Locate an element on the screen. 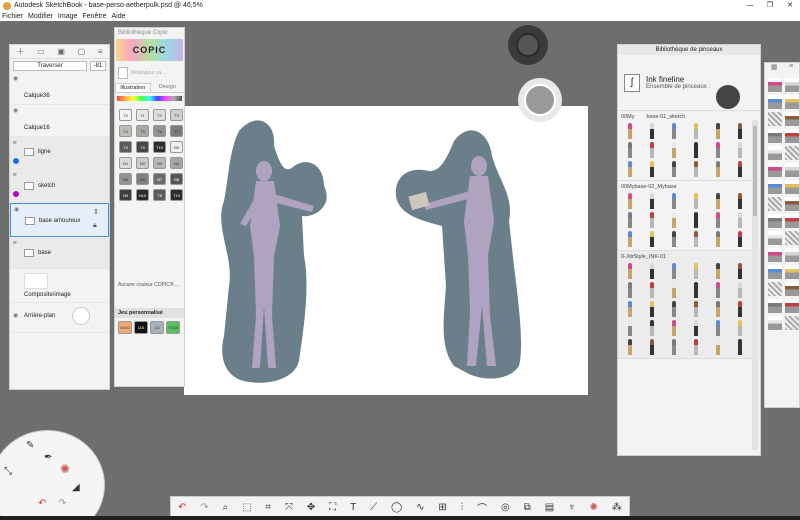  color-editor-icon: ✺ is located at coordinates (593, 507).